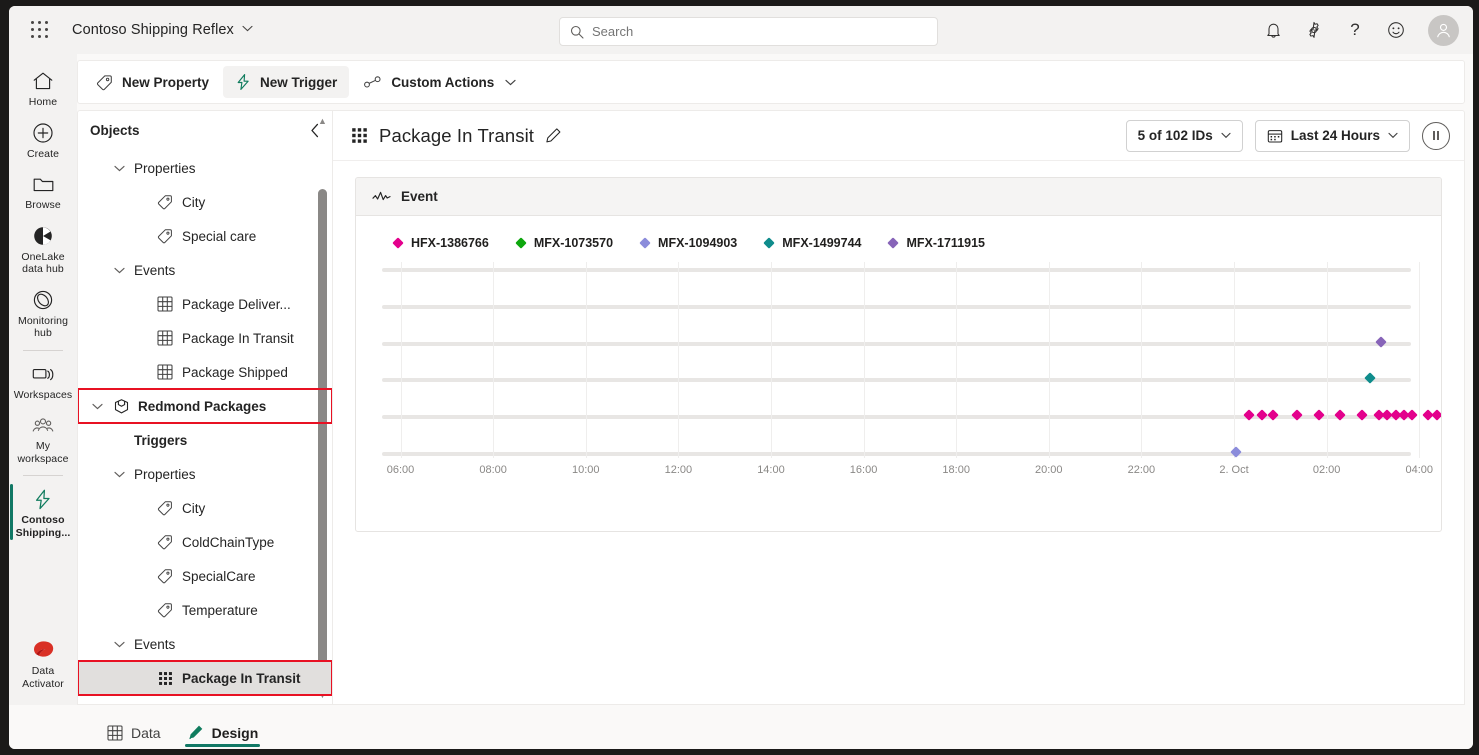  What do you see at coordinates (43, 140) in the screenshot?
I see `sidebar-item-create: Create` at bounding box center [43, 140].